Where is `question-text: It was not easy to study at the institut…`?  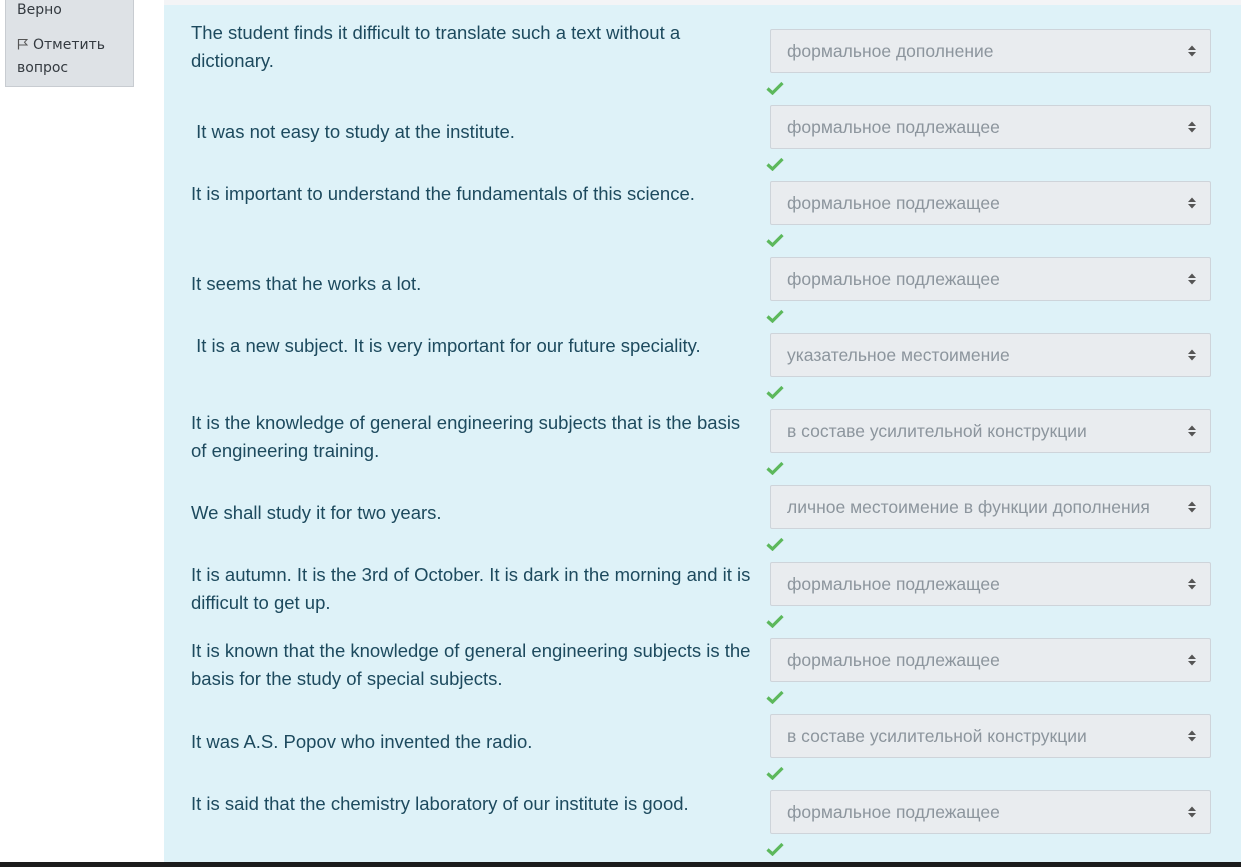 question-text: It was not easy to study at the institut… is located at coordinates (353, 131).